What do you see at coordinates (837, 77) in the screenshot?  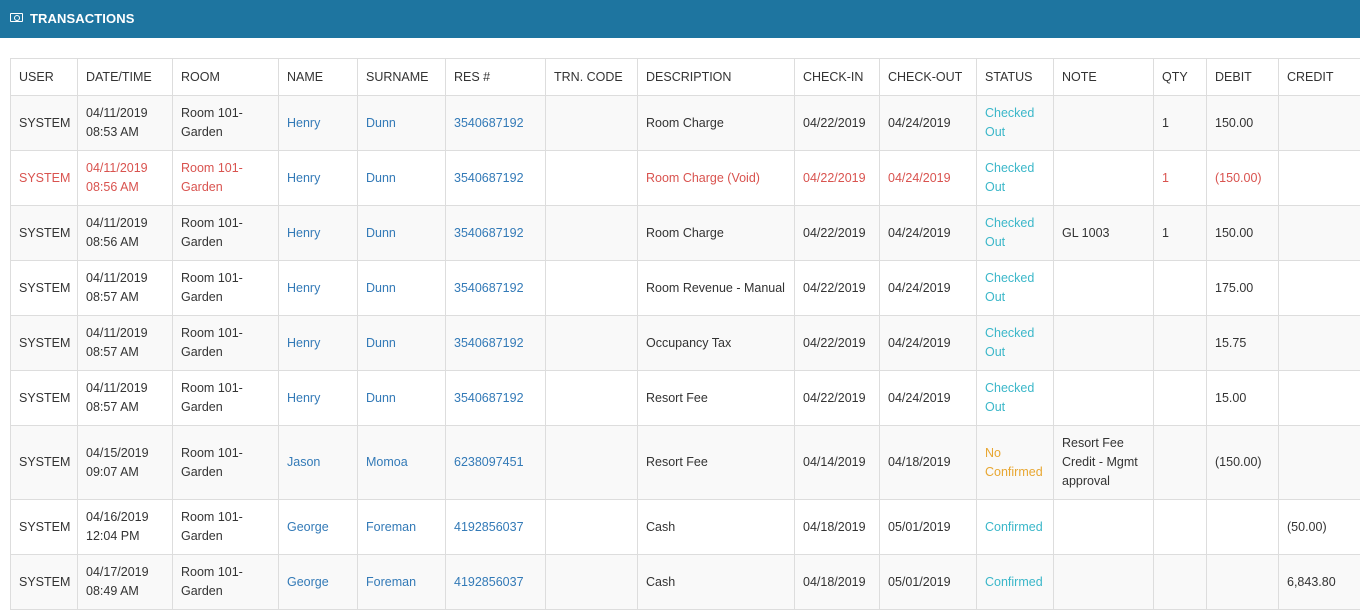 I see `column-header-checkin: CHECK-IN` at bounding box center [837, 77].